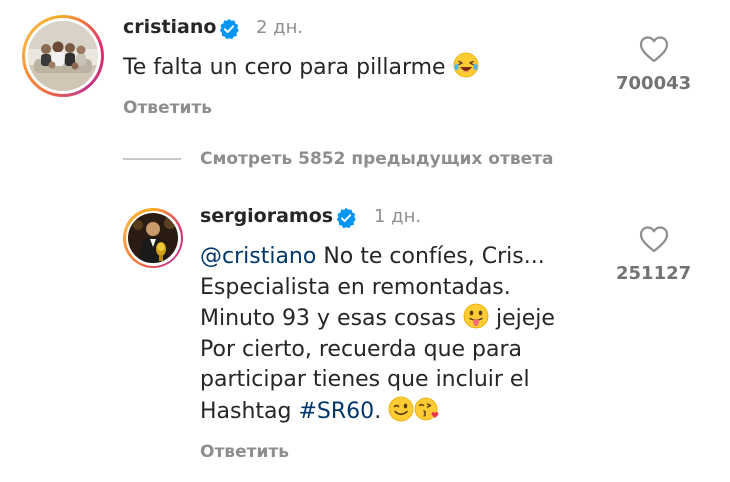  What do you see at coordinates (654, 273) in the screenshot?
I see `like-count: 251127` at bounding box center [654, 273].